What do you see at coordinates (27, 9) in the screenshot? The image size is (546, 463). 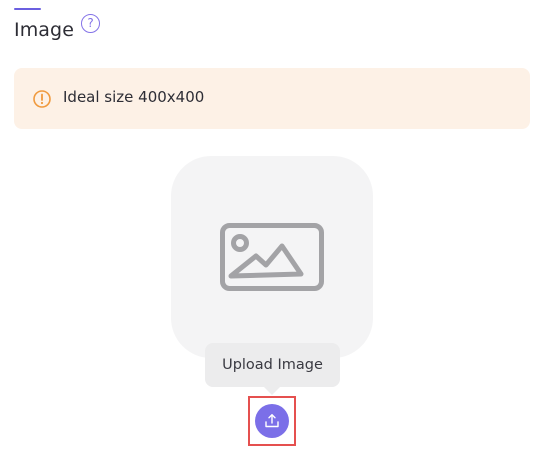 I see `section-accent-bar` at bounding box center [27, 9].